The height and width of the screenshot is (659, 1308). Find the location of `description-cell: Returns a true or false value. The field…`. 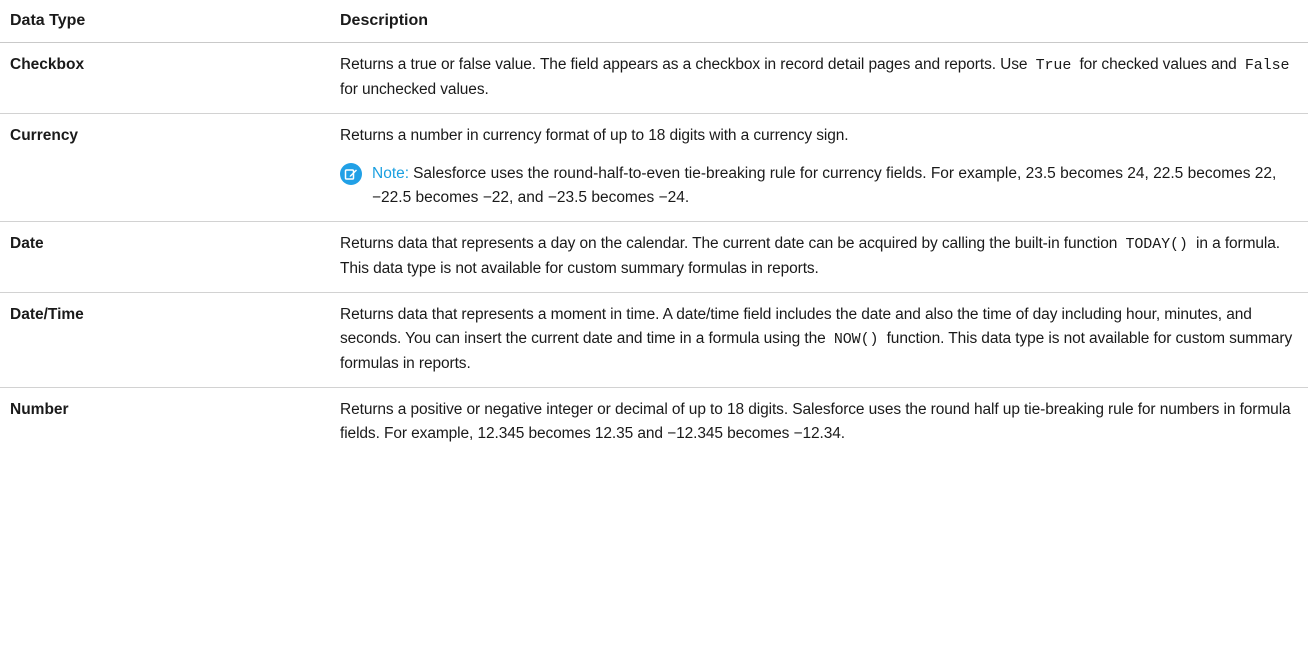

description-cell: Returns a true or false value. The field… is located at coordinates (819, 78).